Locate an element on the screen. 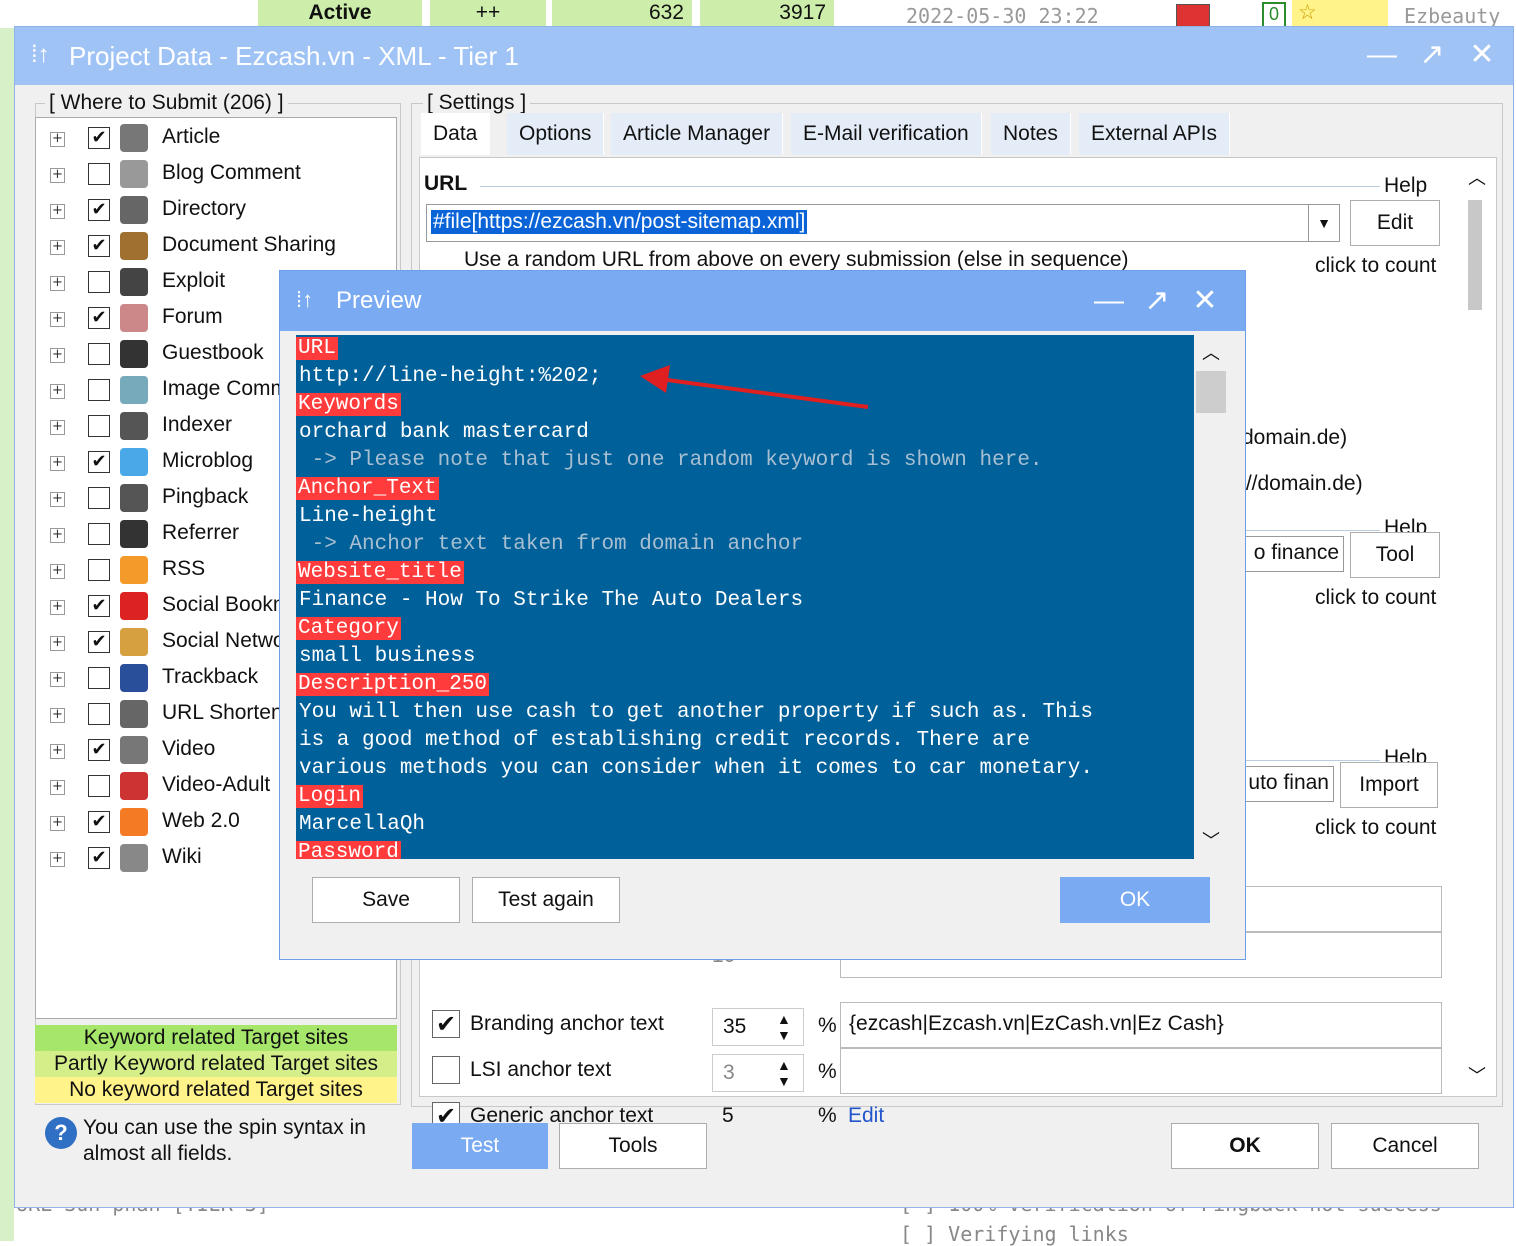 This screenshot has width=1516, height=1246. tree-item-document-sharing: + ✔ Document Sharing is located at coordinates (220, 249).